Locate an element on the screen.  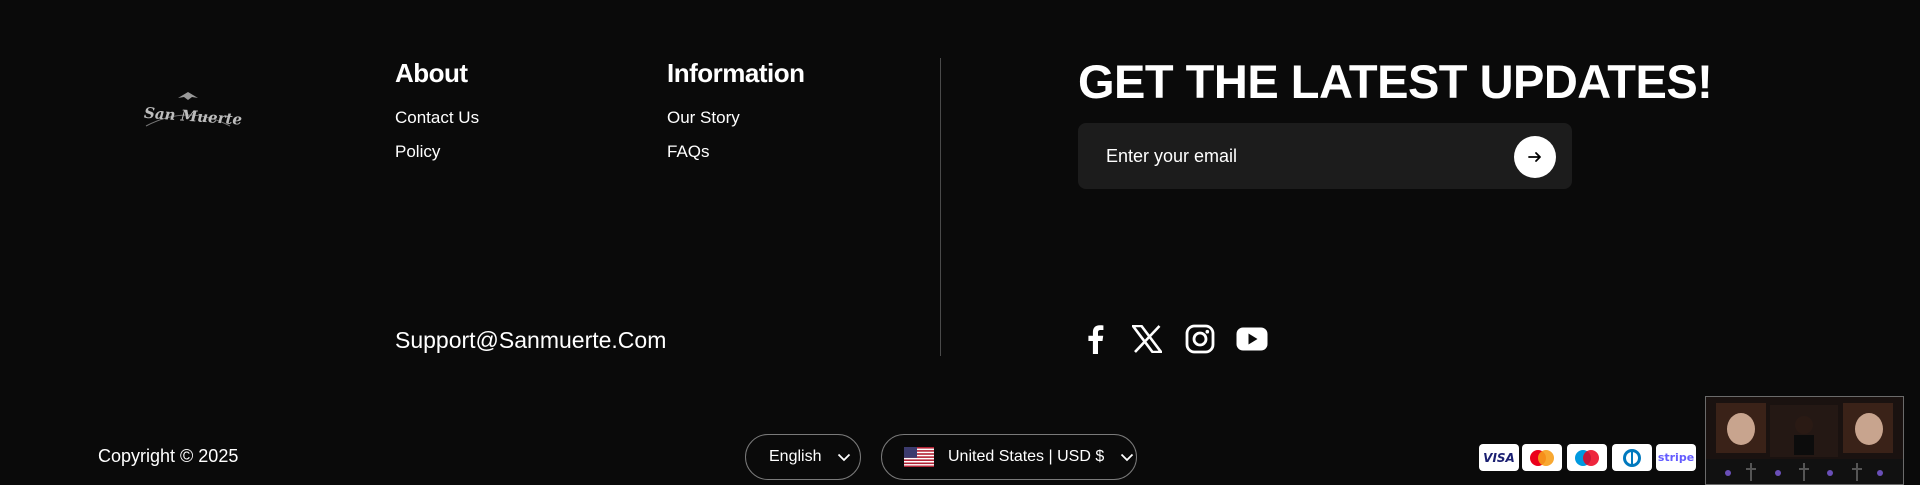
stripe-icon: stripe is located at coordinates (1676, 457).